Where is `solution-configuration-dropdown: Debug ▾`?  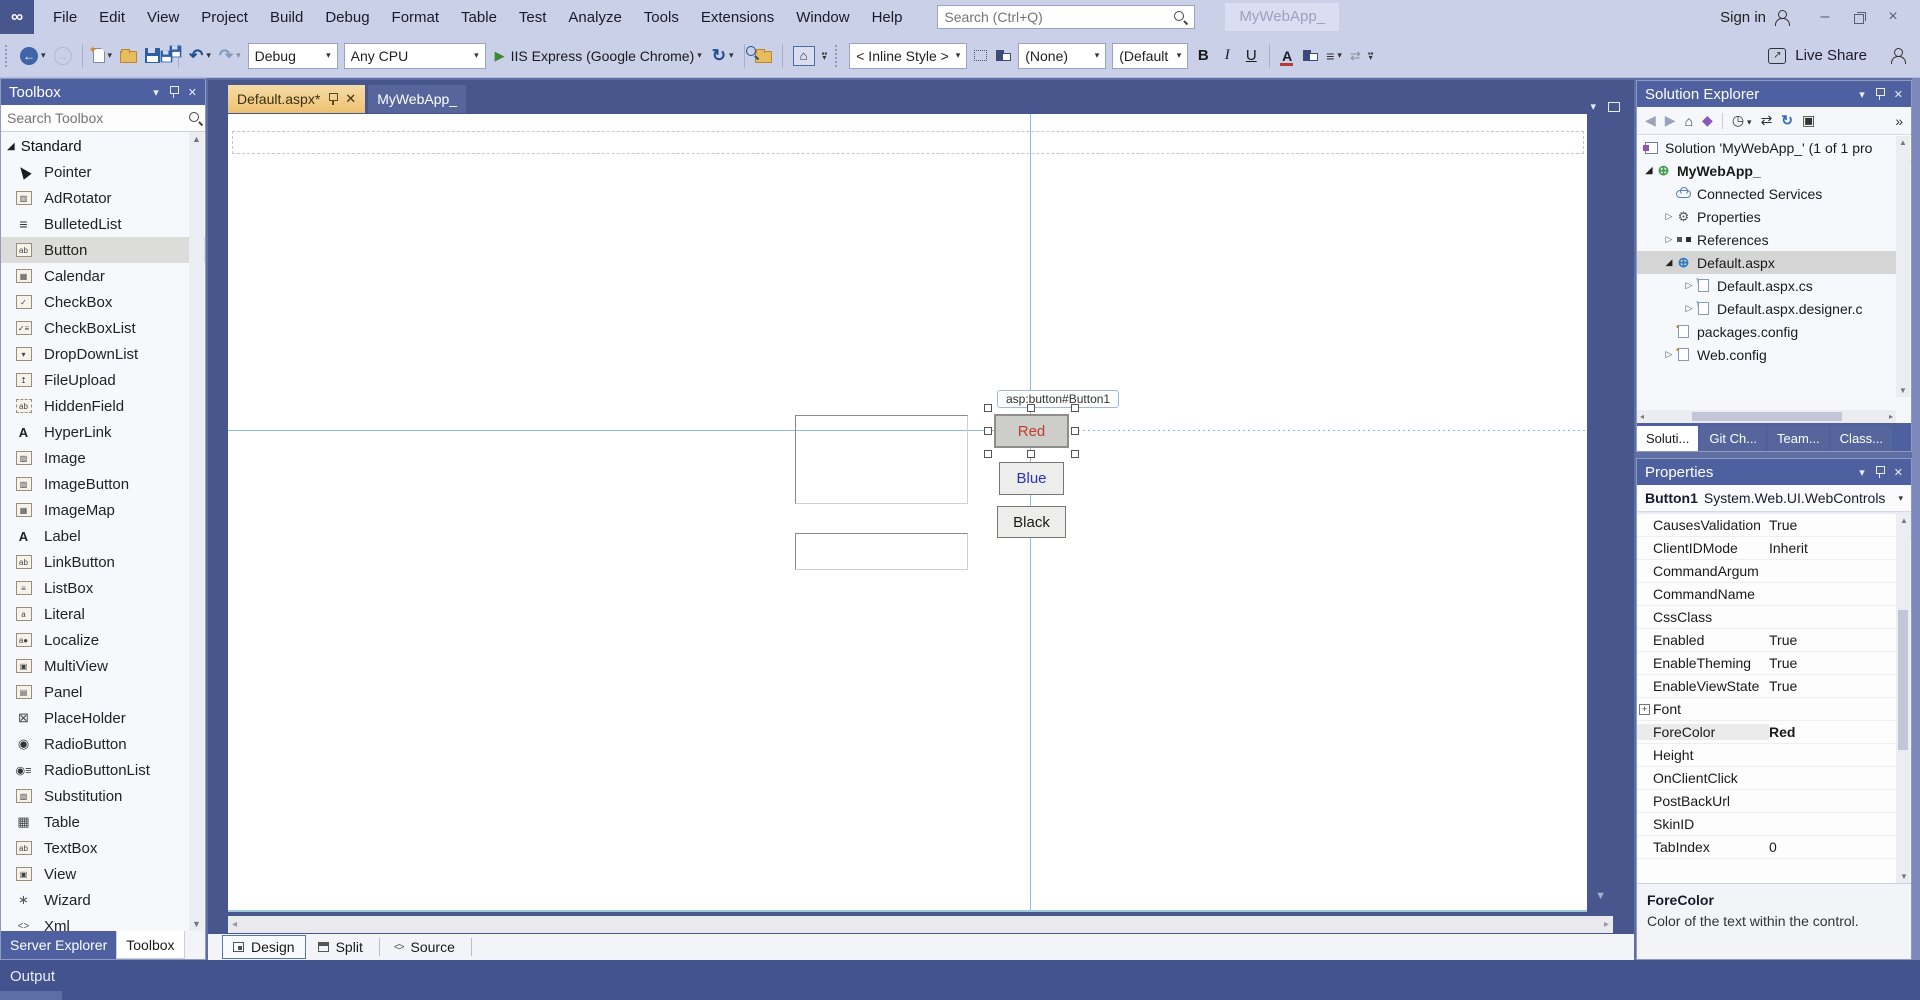 solution-configuration-dropdown: Debug ▾ is located at coordinates (292, 55).